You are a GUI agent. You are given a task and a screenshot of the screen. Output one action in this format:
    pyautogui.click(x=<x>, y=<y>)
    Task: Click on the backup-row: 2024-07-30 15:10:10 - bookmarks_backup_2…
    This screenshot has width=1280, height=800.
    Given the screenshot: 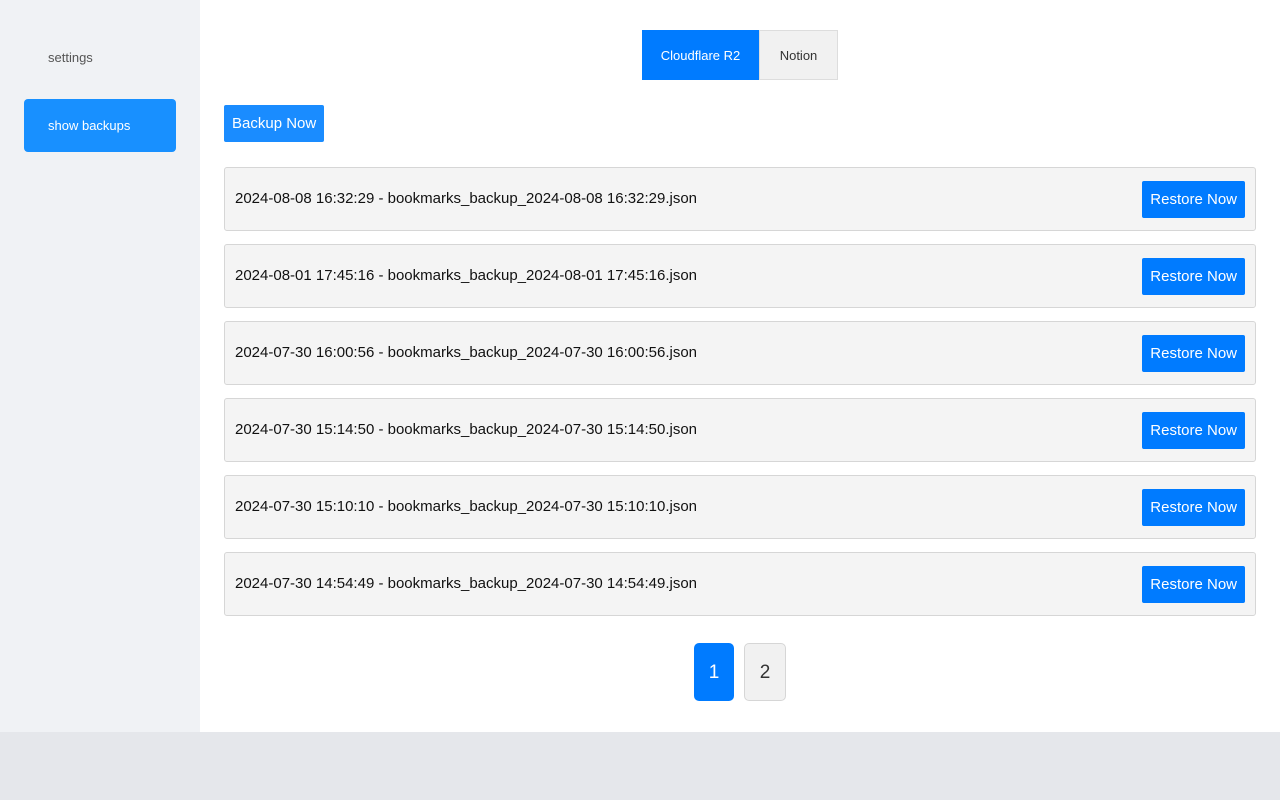 What is the action you would take?
    pyautogui.click(x=740, y=507)
    